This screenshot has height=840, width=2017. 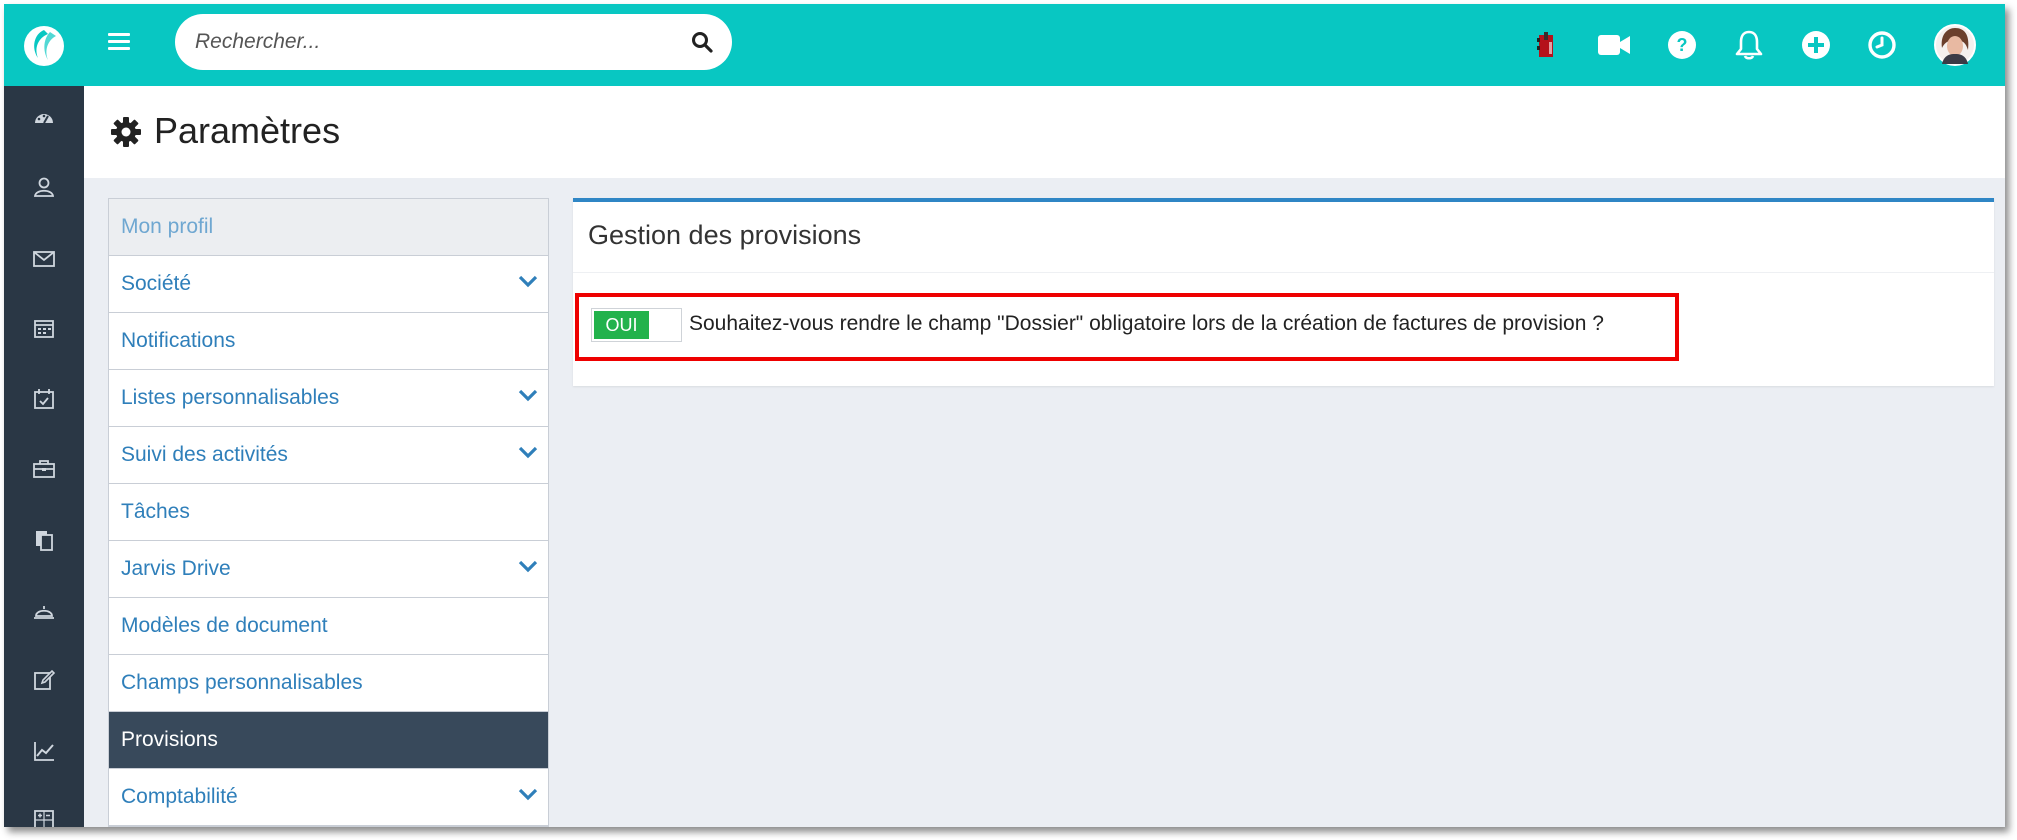 What do you see at coordinates (328, 455) in the screenshot?
I see `menu-item-suivi-des-activites: Suivi des activités` at bounding box center [328, 455].